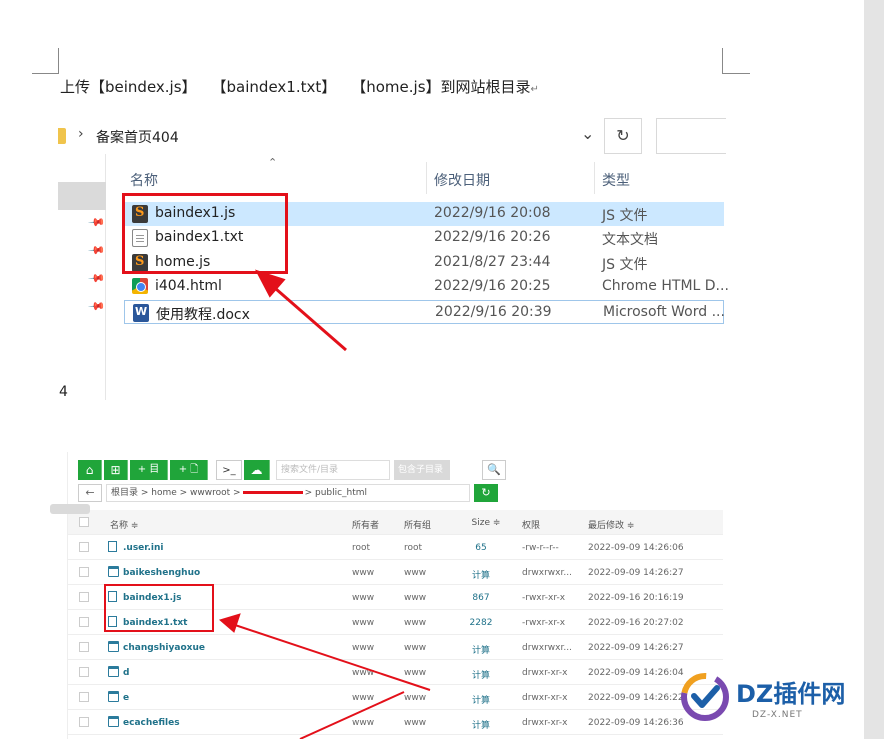  I want to click on back-button: ←, so click(90, 493).